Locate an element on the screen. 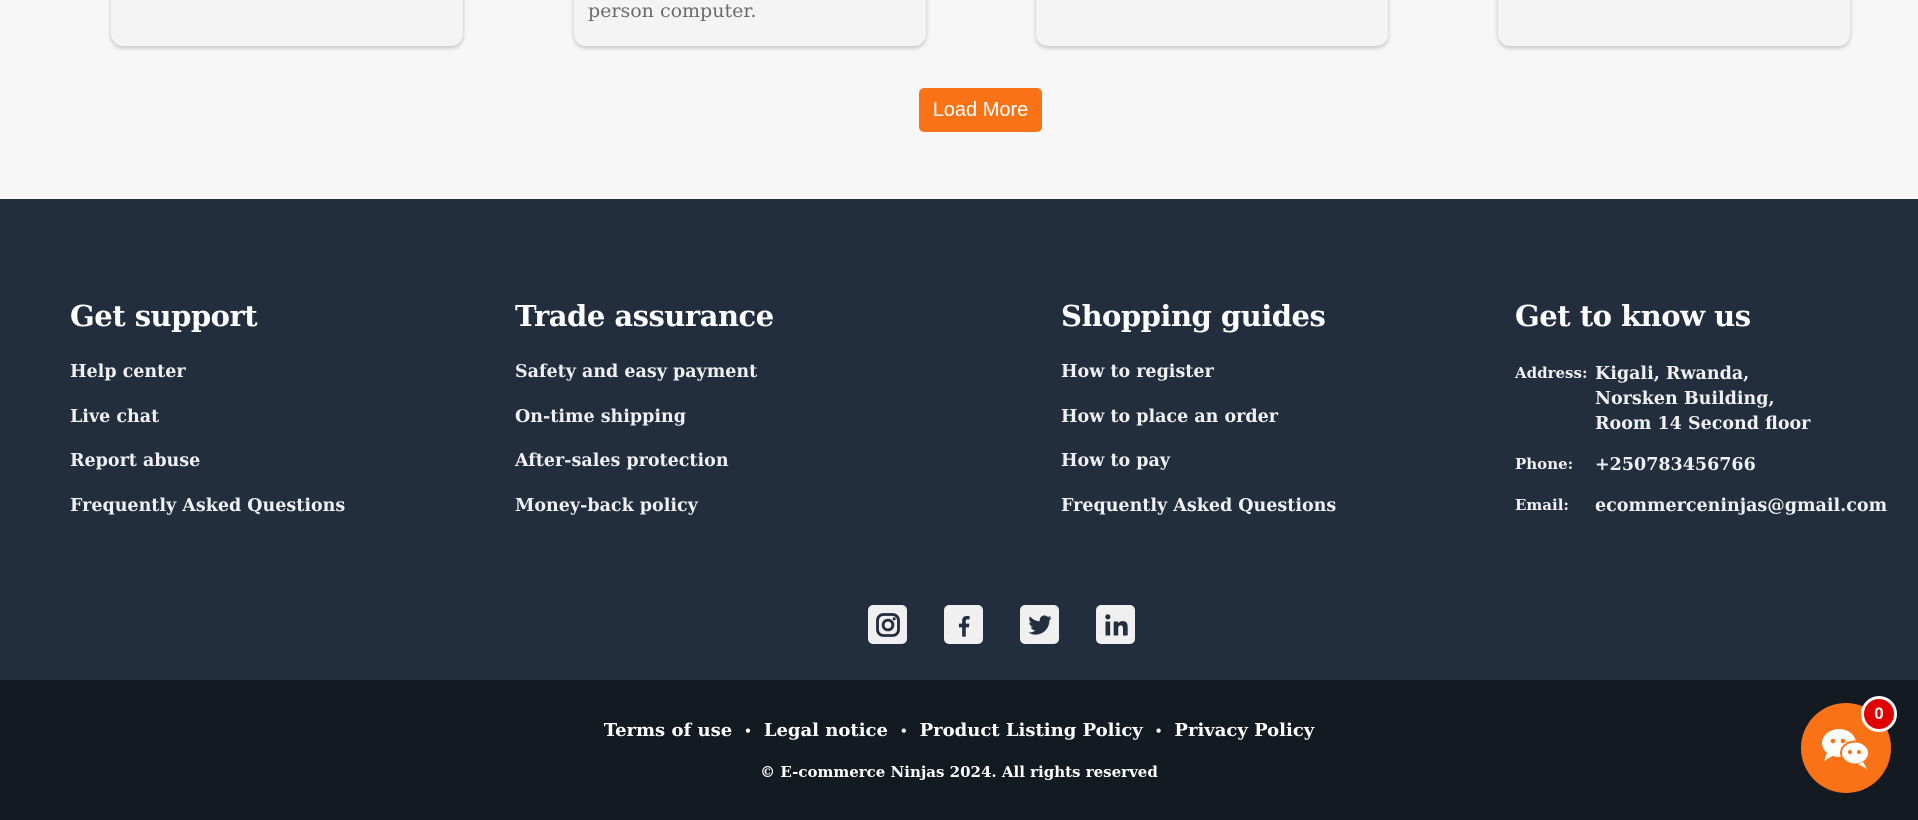 This screenshot has width=1918, height=820. privacy-policy-link: Privacy Policy is located at coordinates (1244, 730).